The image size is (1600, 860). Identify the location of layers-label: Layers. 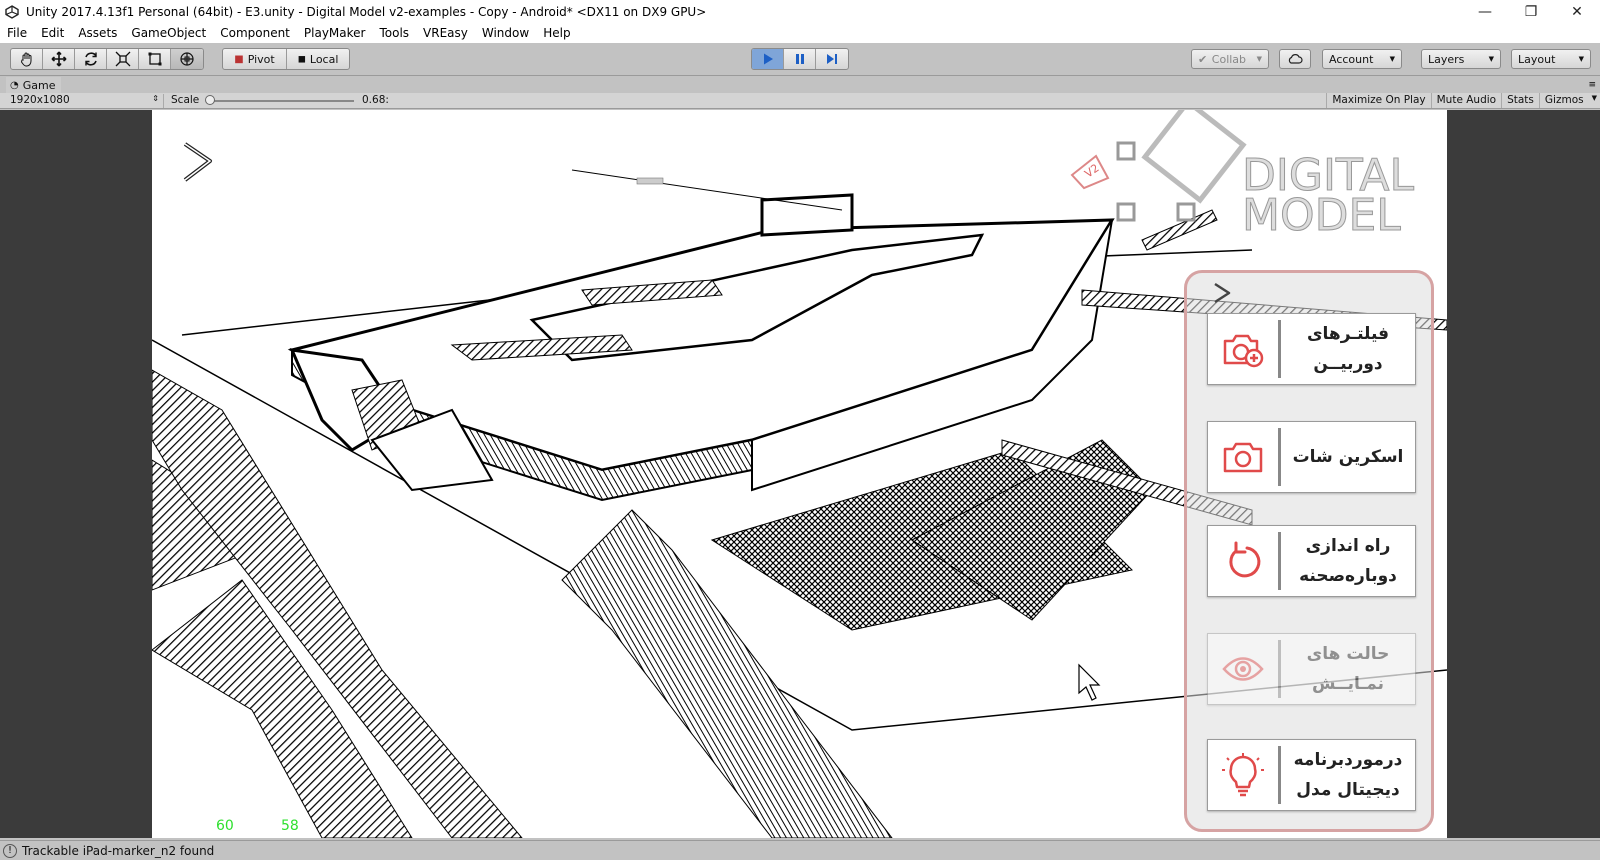
(1446, 59).